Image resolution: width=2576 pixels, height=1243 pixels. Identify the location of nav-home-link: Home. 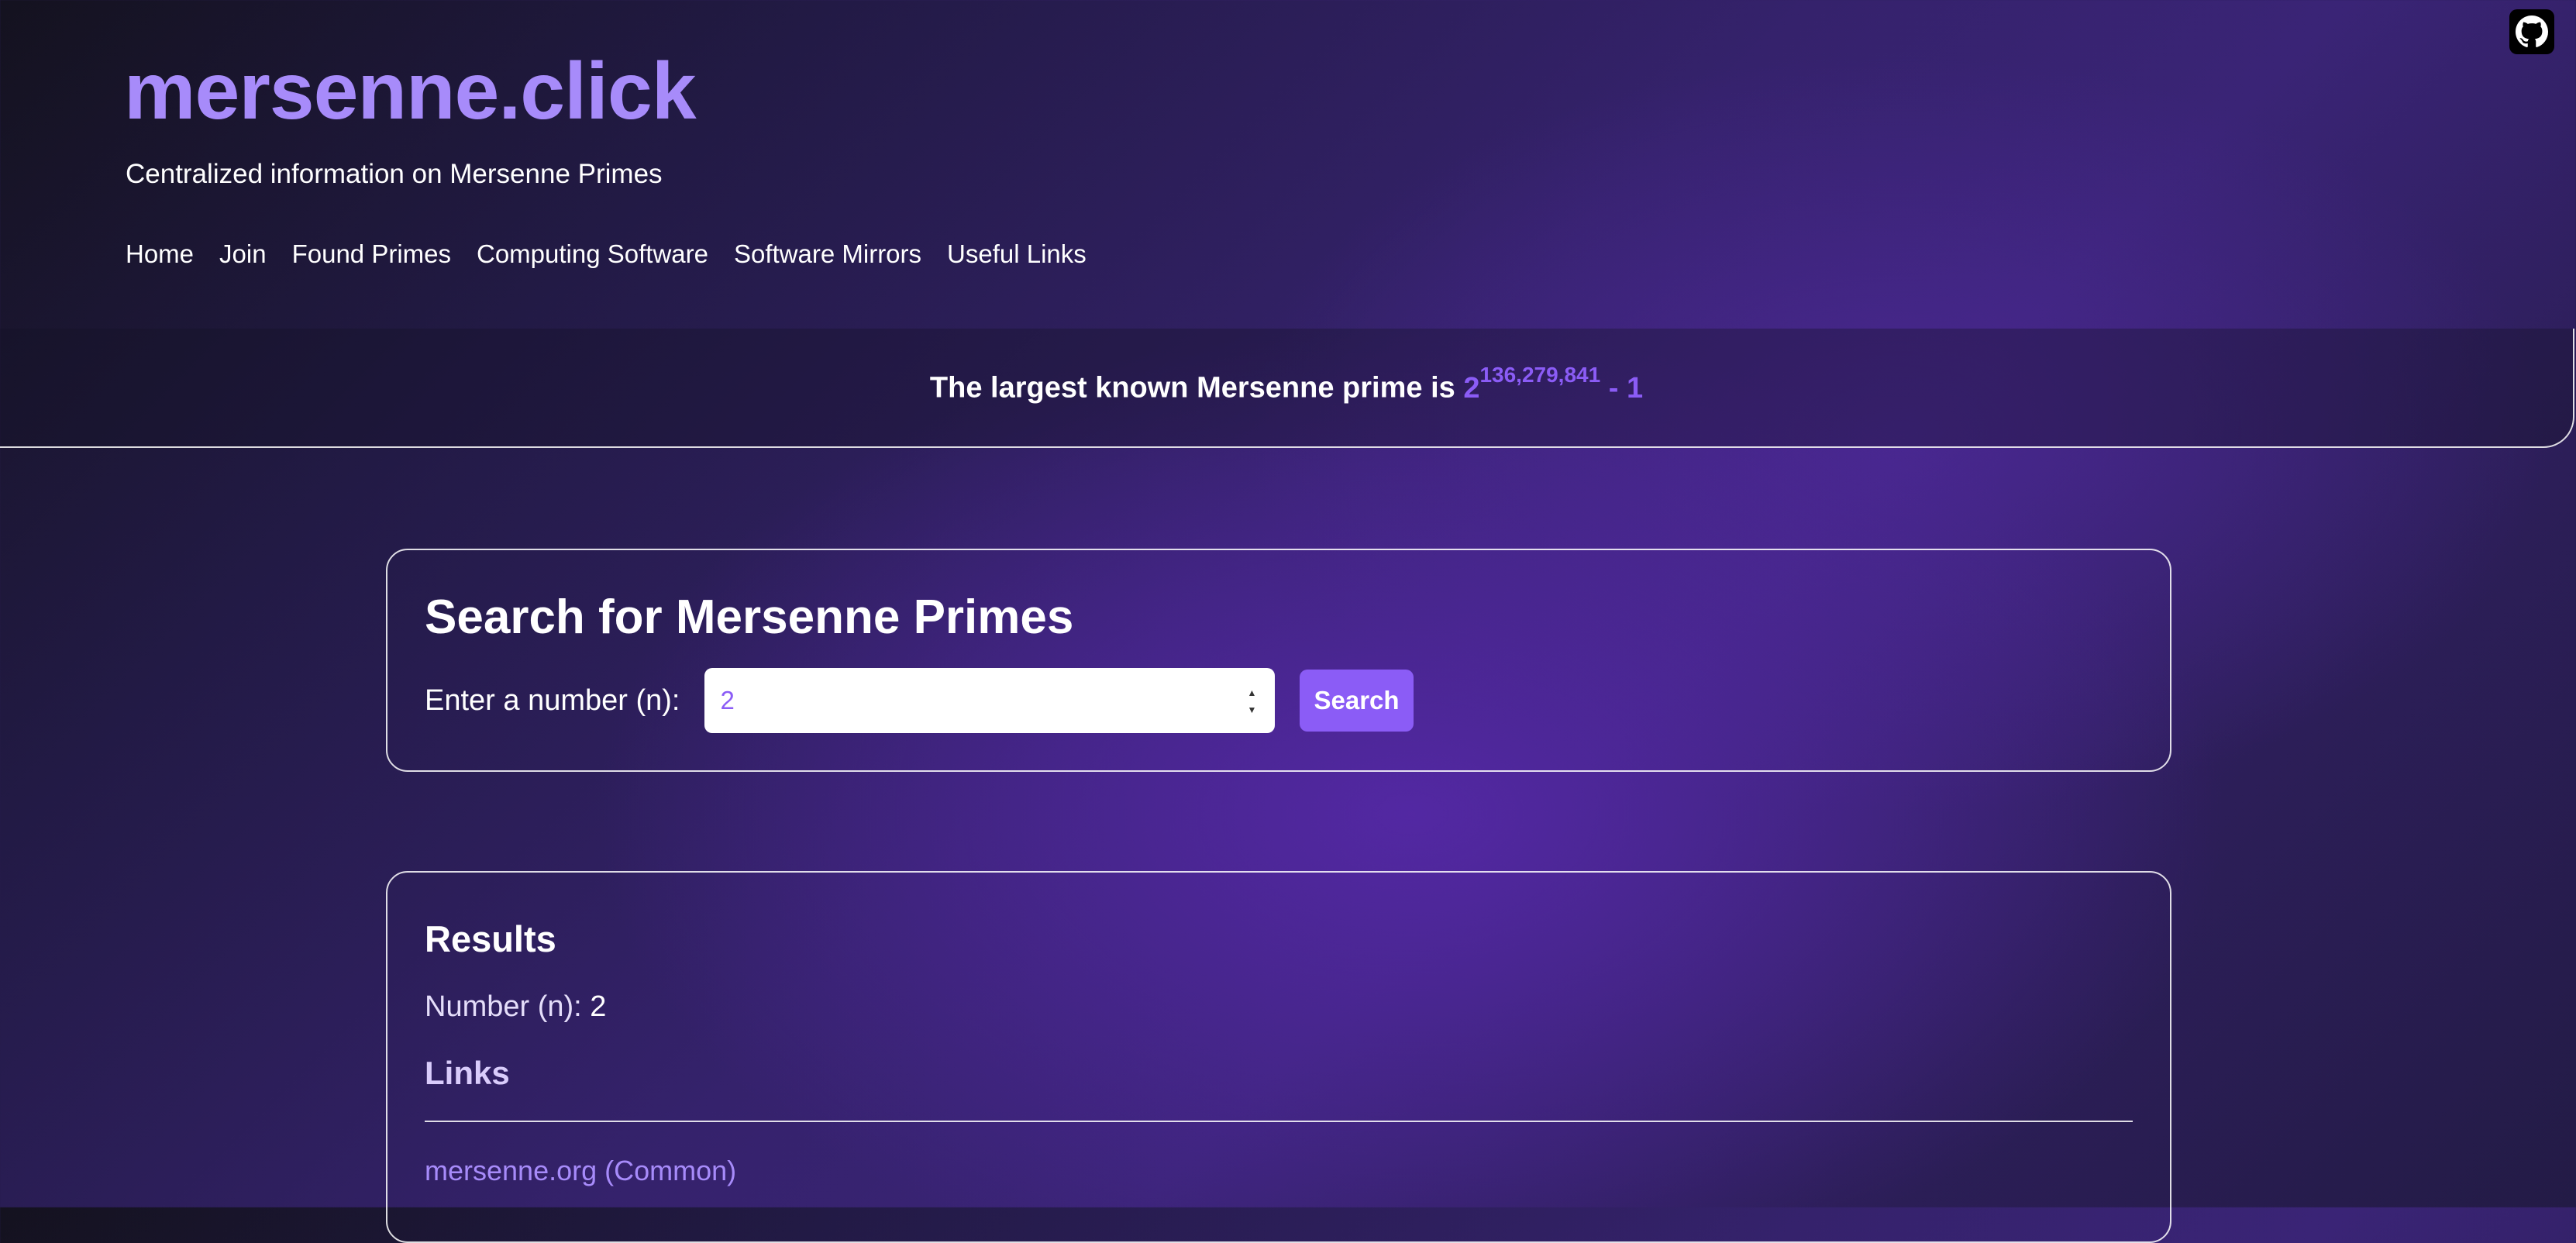
(160, 255).